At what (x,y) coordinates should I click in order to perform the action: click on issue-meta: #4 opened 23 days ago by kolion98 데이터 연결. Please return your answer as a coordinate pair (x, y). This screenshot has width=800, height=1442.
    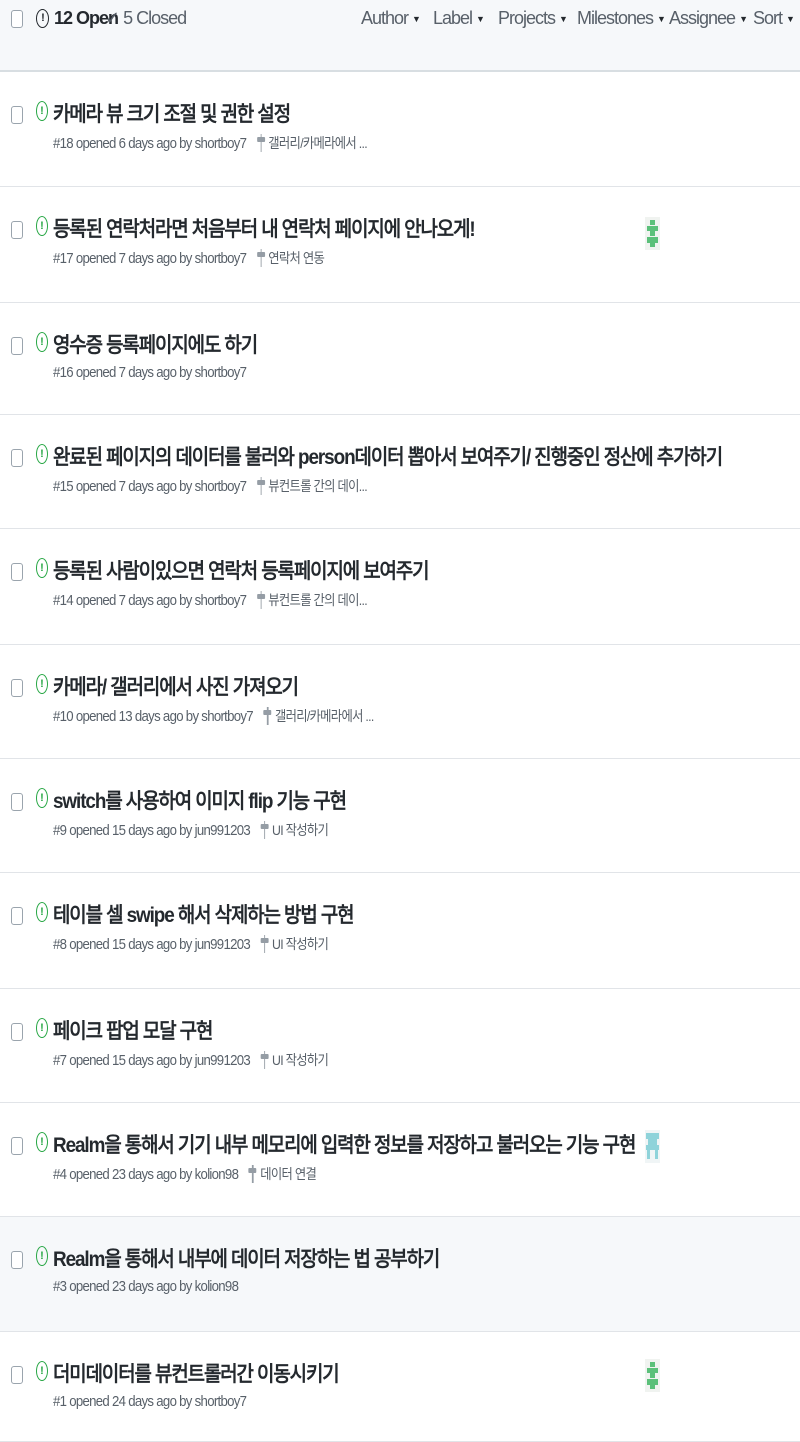
    Looking at the image, I should click on (185, 1174).